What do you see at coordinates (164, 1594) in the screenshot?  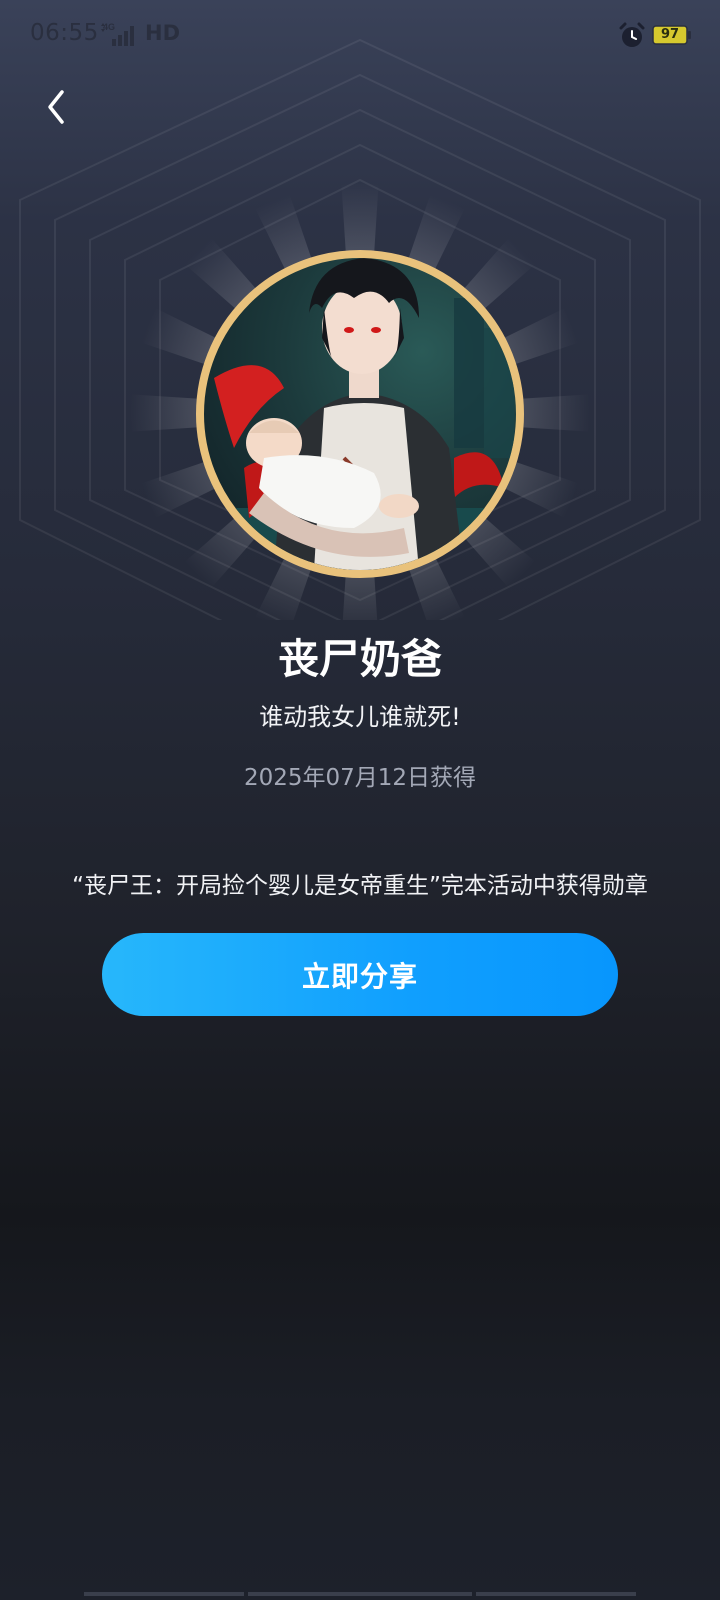 I see `gesture-bar-left` at bounding box center [164, 1594].